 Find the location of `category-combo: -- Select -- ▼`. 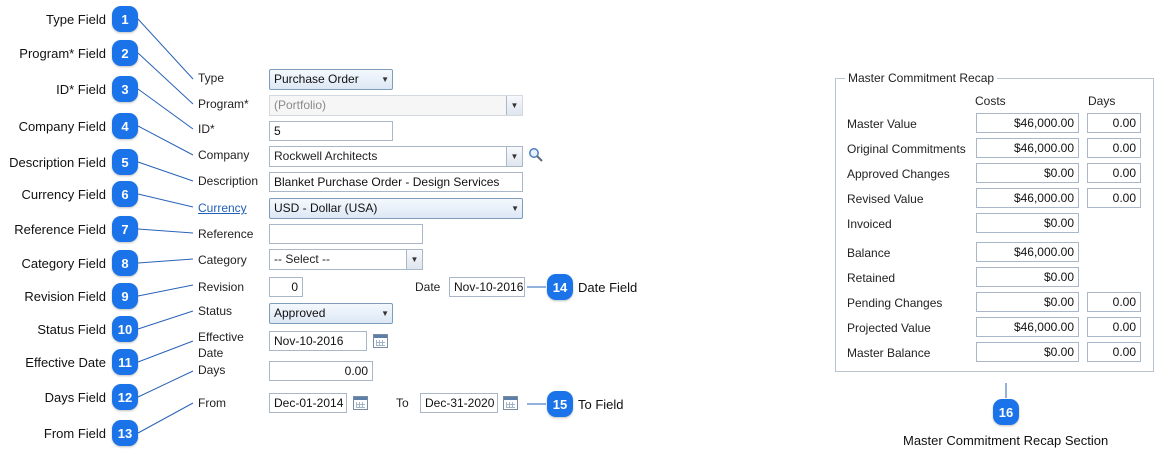

category-combo: -- Select -- ▼ is located at coordinates (346, 259).